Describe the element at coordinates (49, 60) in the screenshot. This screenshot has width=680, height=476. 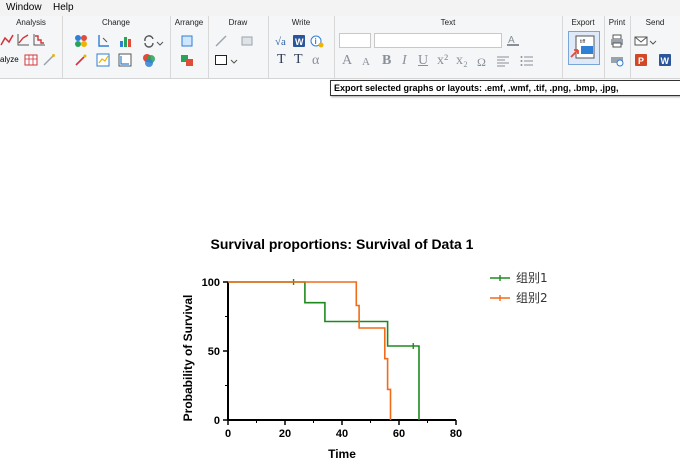
I see `wand-icon` at that location.